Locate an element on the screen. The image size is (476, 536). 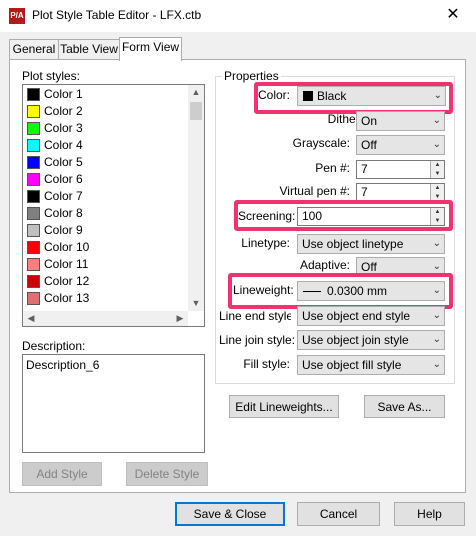
adaptive-value: Off is located at coordinates (369, 267).